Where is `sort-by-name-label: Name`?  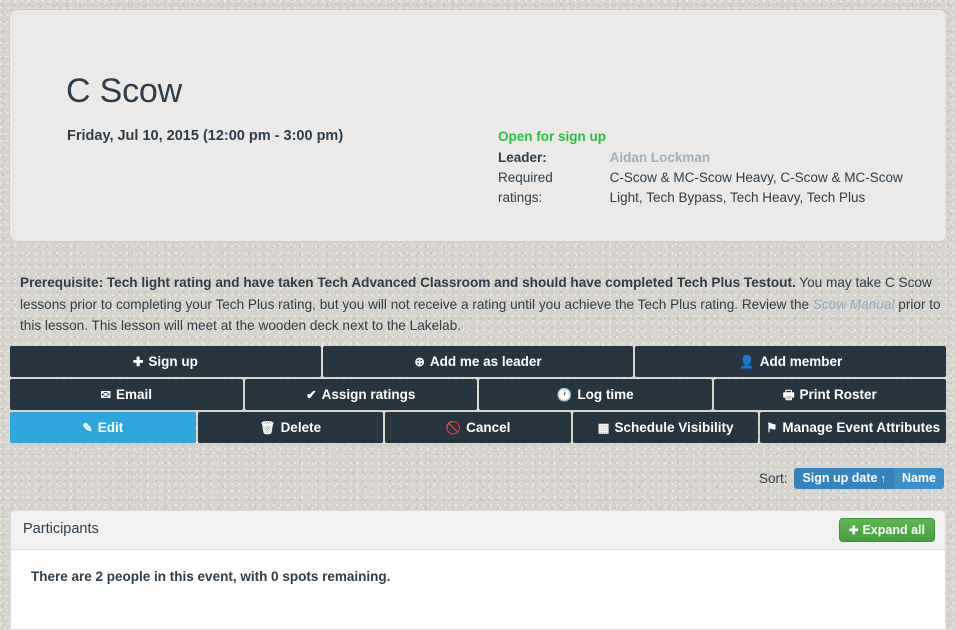
sort-by-name-label: Name is located at coordinates (918, 478).